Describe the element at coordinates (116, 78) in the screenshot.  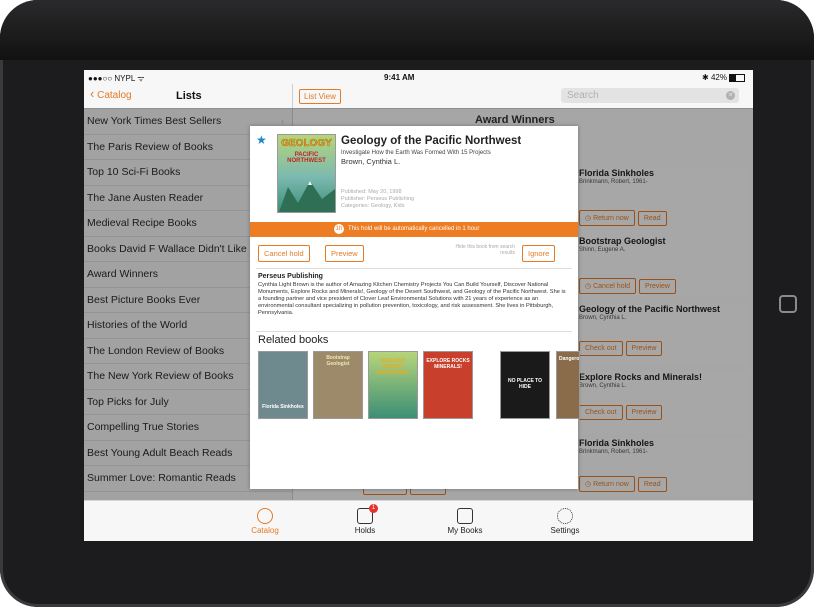
I see `carrier-label: ●●●○○ NYPL ᯤ` at that location.